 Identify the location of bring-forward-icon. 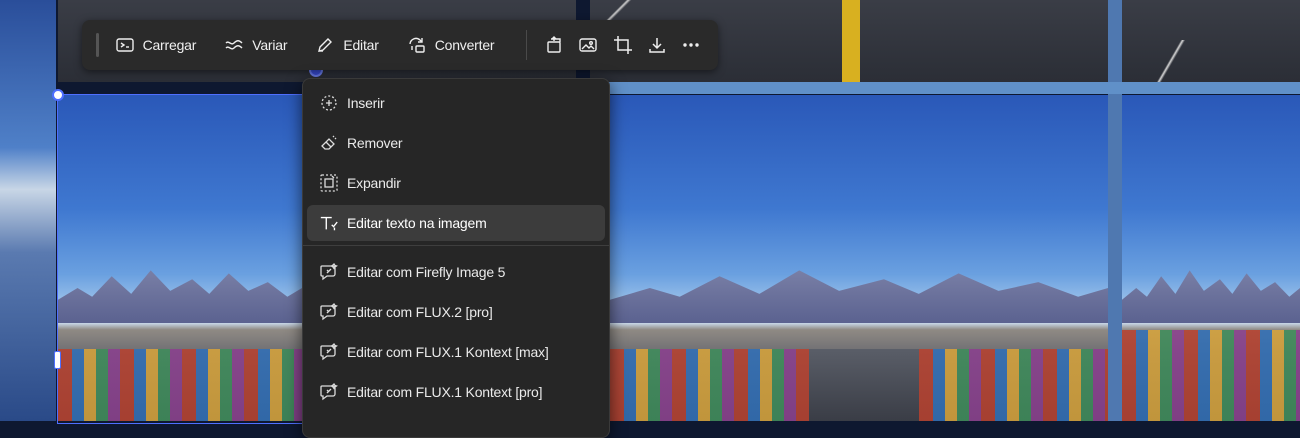
(554, 44).